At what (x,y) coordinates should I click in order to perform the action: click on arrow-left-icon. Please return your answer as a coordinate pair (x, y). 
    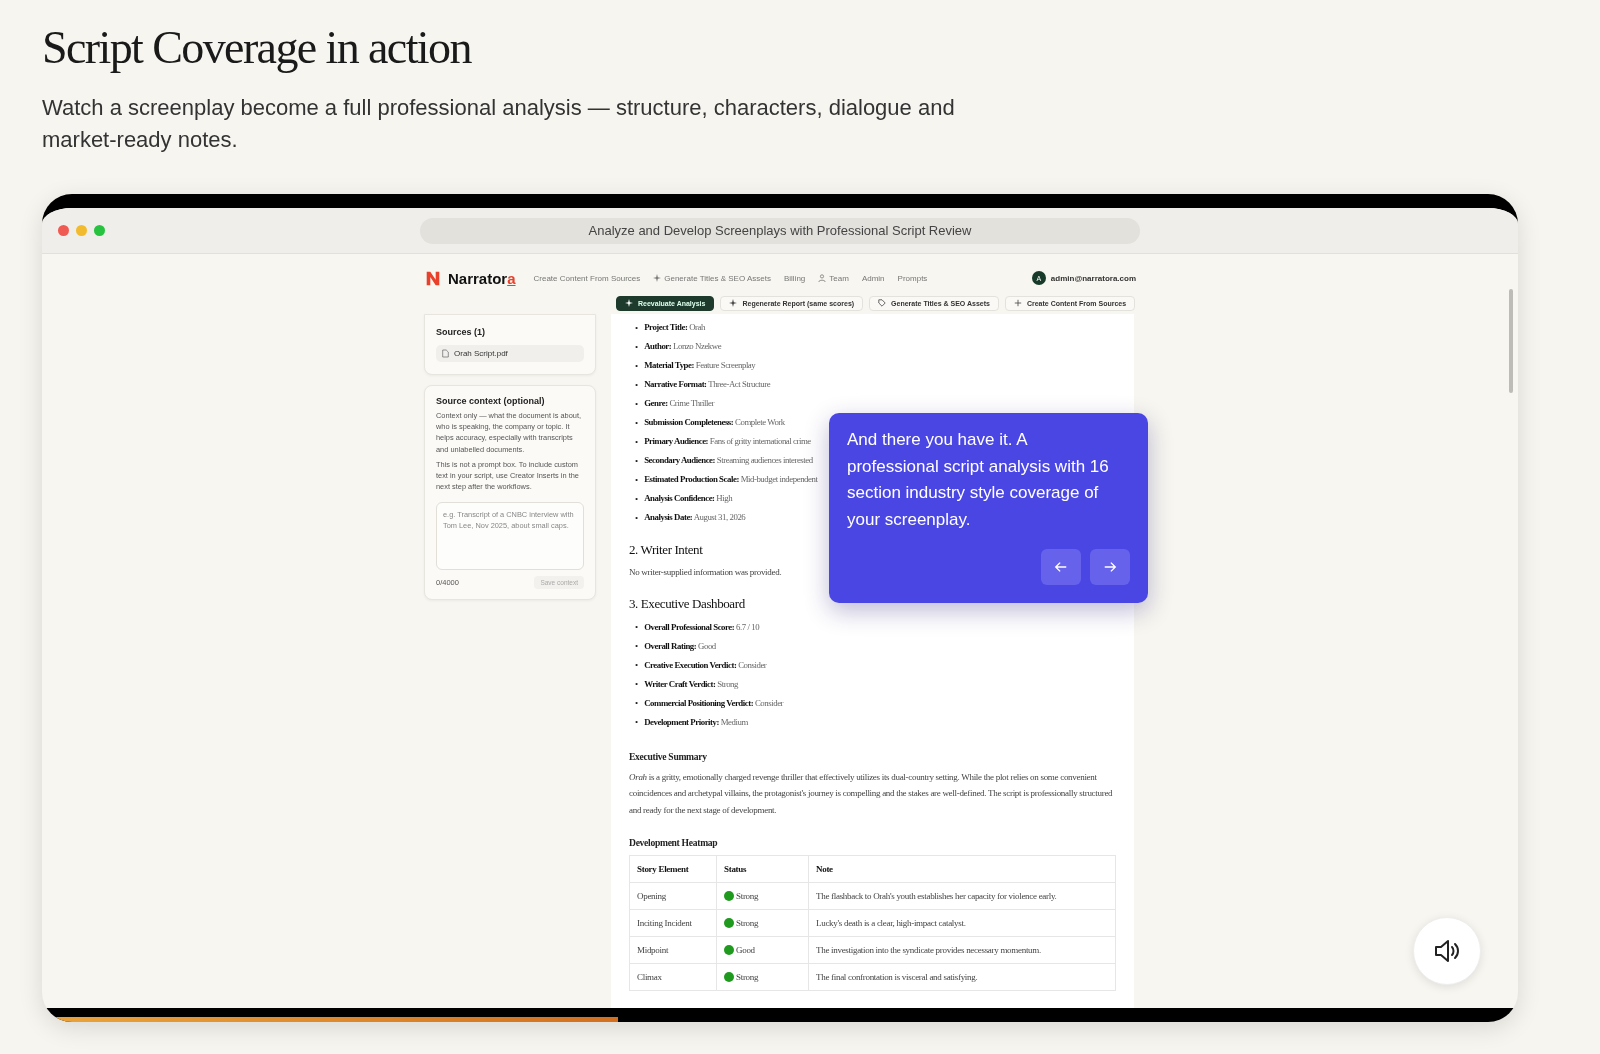
    Looking at the image, I should click on (1061, 567).